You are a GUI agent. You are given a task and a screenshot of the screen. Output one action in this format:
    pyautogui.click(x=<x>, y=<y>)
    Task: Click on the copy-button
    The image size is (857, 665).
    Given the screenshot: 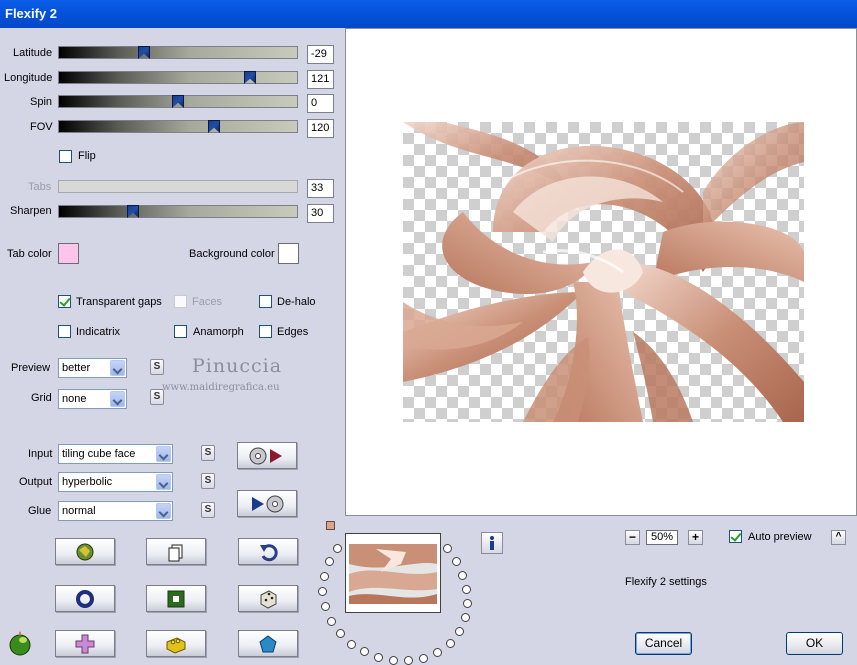 What is the action you would take?
    pyautogui.click(x=176, y=551)
    